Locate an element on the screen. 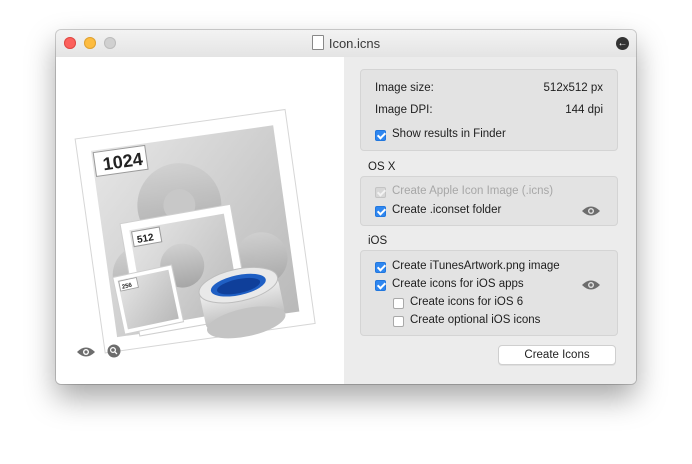  back-arrow-icon: ← is located at coordinates (622, 43).